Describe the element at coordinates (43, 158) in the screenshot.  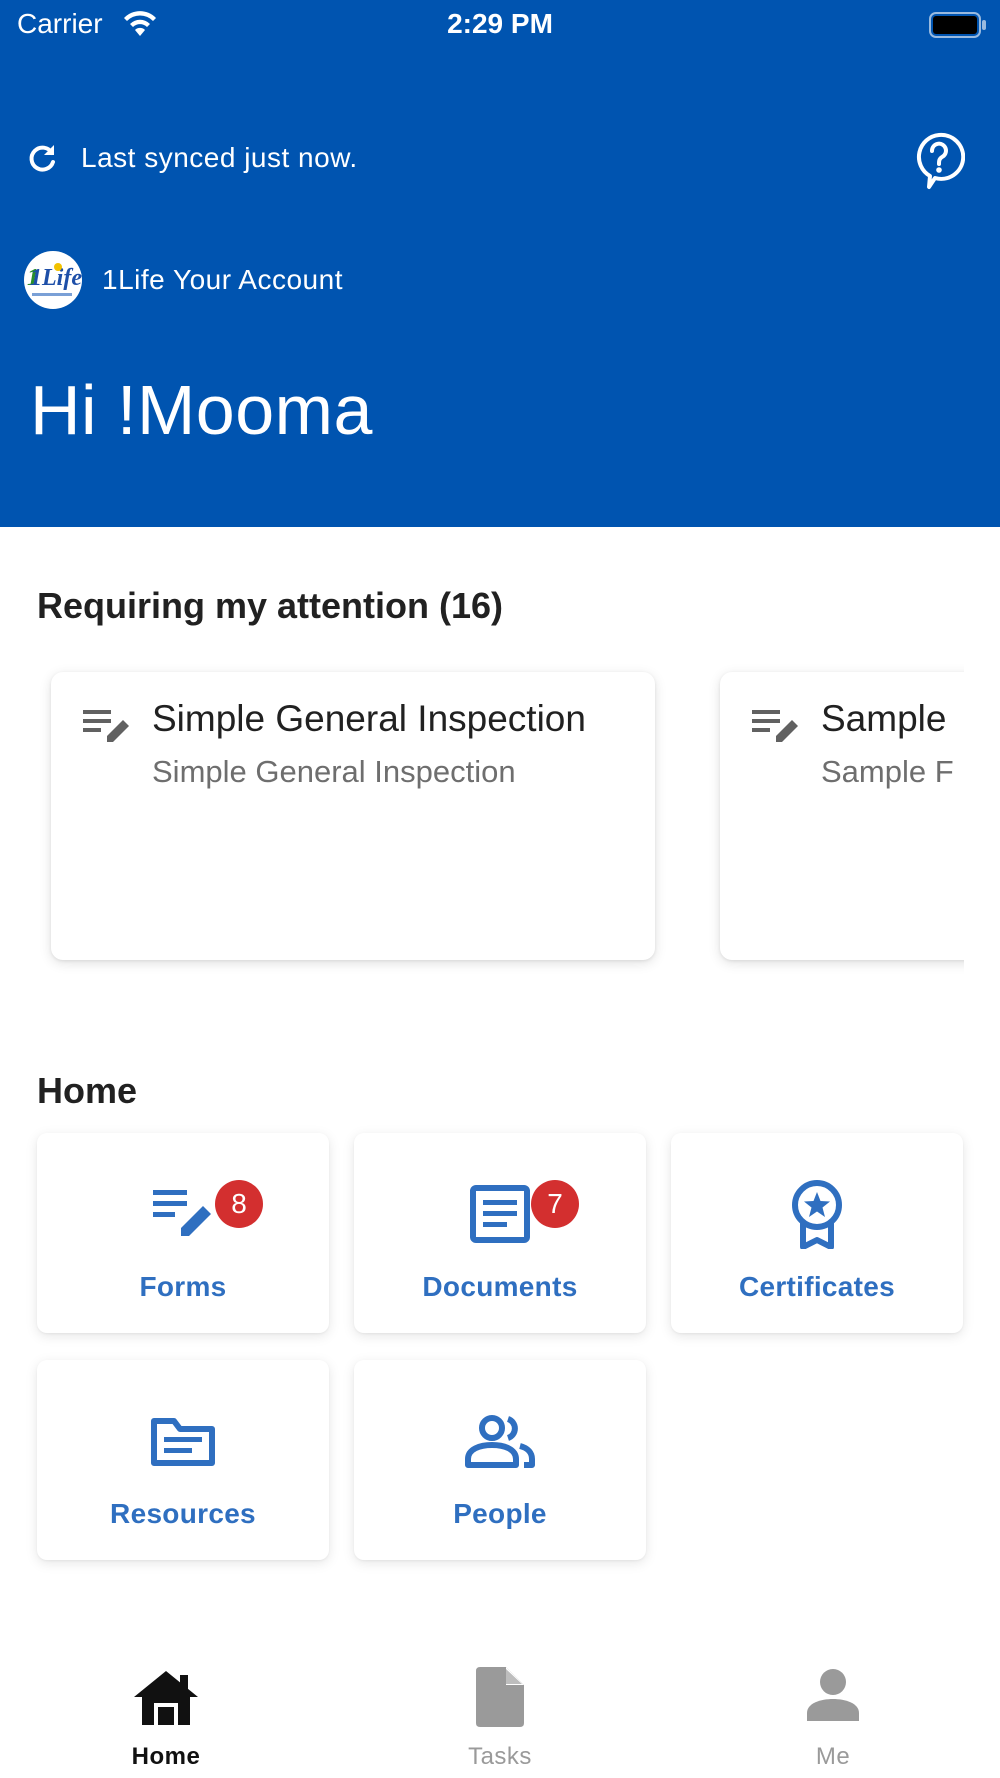
I see `refresh-icon` at that location.